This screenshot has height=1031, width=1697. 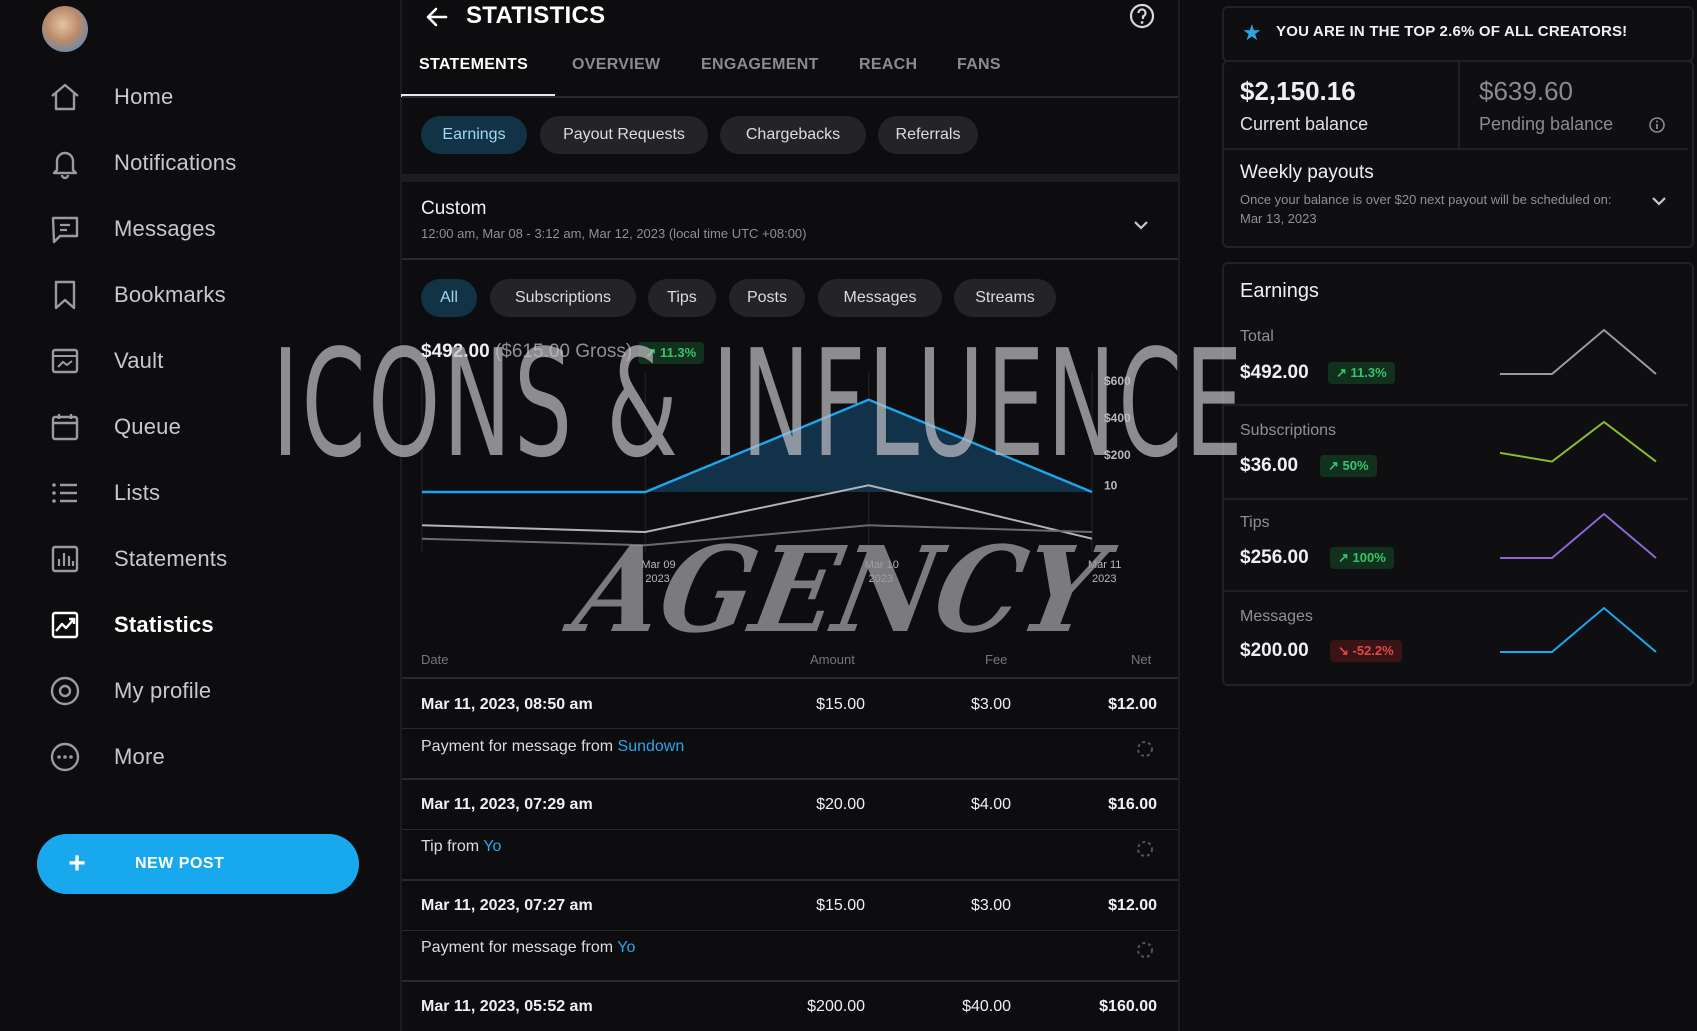 I want to click on earnings-value: $492.00, so click(x=1274, y=372).